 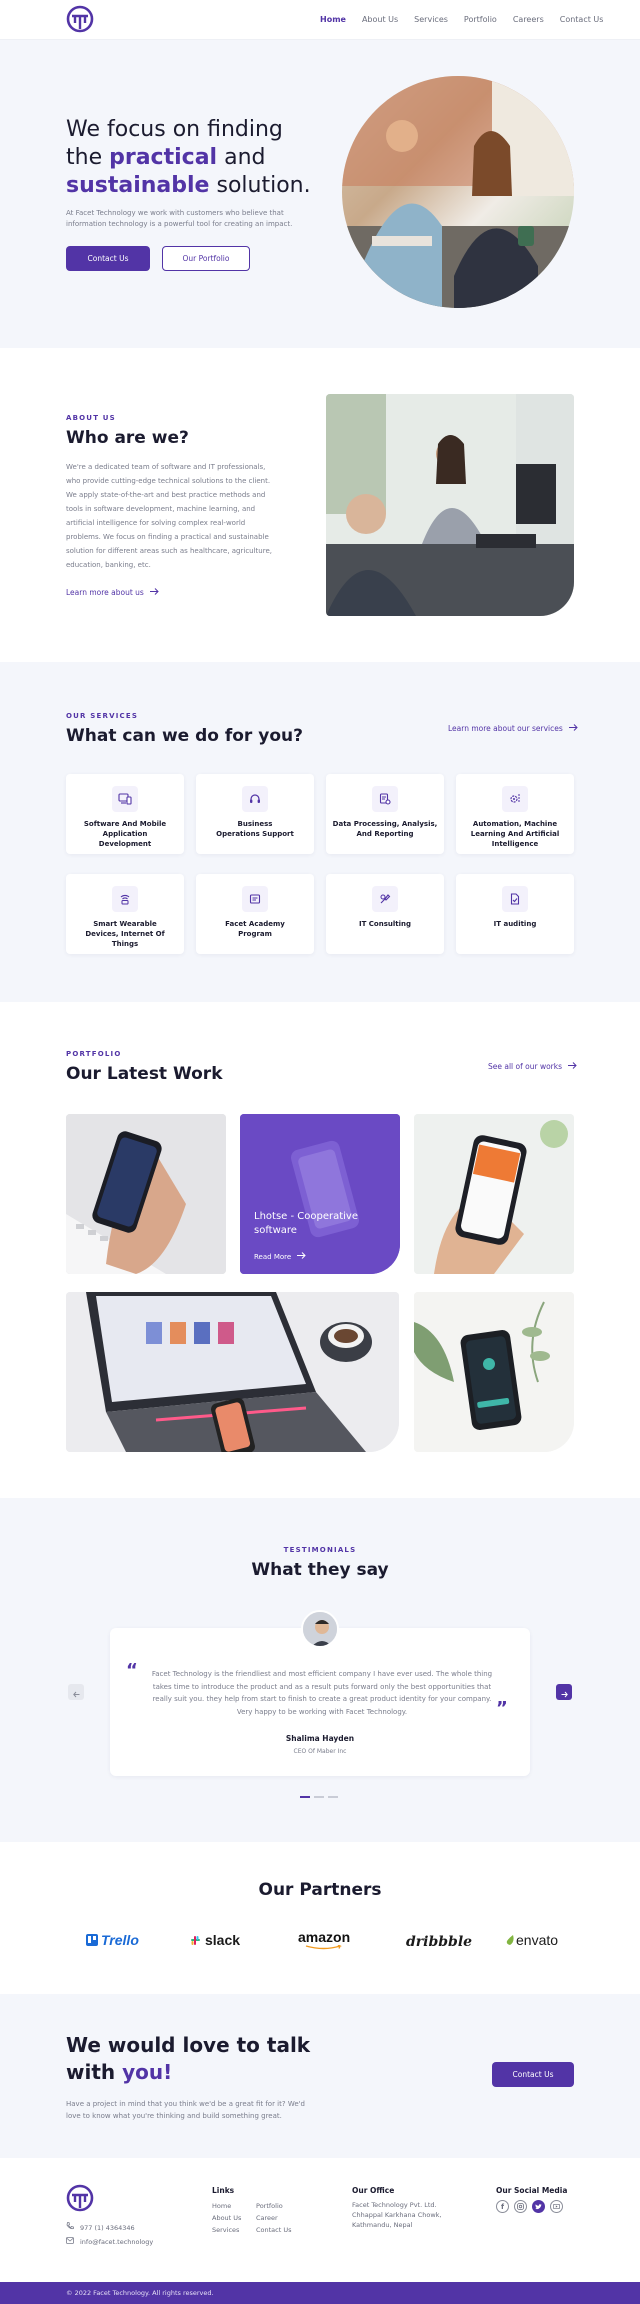 What do you see at coordinates (144, 1074) in the screenshot?
I see `portfolio-title: Our Latest Work` at bounding box center [144, 1074].